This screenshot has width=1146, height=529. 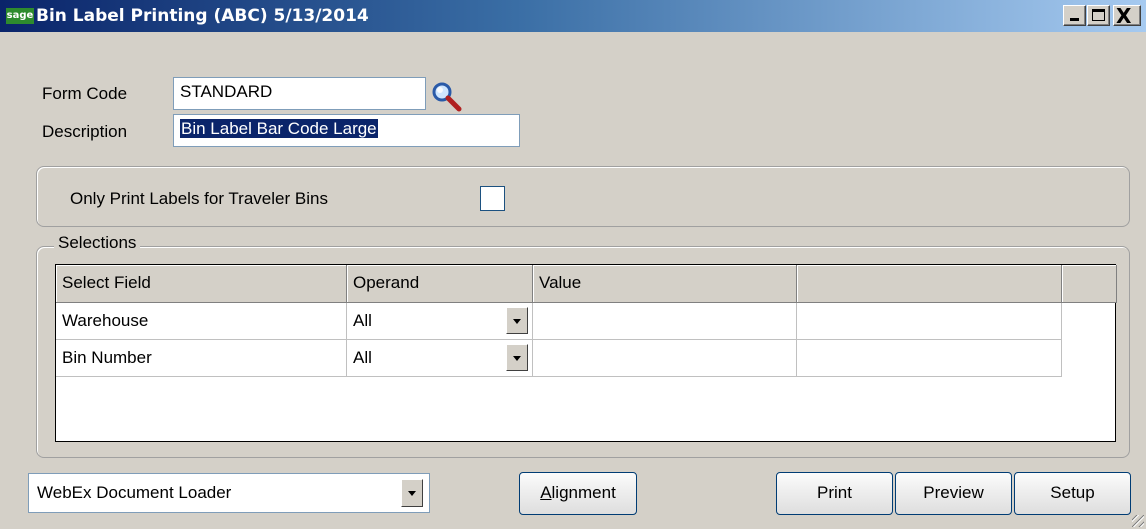 I want to click on setup-button: Setup, so click(x=1072, y=493).